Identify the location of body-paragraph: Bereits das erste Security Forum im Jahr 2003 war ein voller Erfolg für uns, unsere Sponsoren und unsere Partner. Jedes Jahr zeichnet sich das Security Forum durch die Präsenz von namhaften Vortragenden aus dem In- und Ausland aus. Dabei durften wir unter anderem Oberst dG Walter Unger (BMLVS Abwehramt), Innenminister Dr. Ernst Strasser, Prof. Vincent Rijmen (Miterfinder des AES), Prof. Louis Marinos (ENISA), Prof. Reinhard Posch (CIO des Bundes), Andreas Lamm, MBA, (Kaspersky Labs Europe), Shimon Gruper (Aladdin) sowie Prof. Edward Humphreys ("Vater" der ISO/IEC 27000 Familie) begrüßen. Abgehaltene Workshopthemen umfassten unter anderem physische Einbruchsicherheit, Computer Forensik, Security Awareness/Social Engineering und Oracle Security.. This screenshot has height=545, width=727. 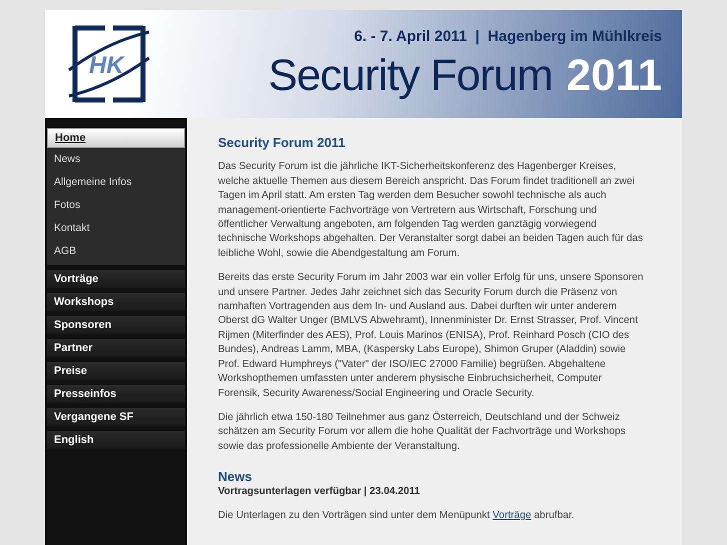
(431, 335).